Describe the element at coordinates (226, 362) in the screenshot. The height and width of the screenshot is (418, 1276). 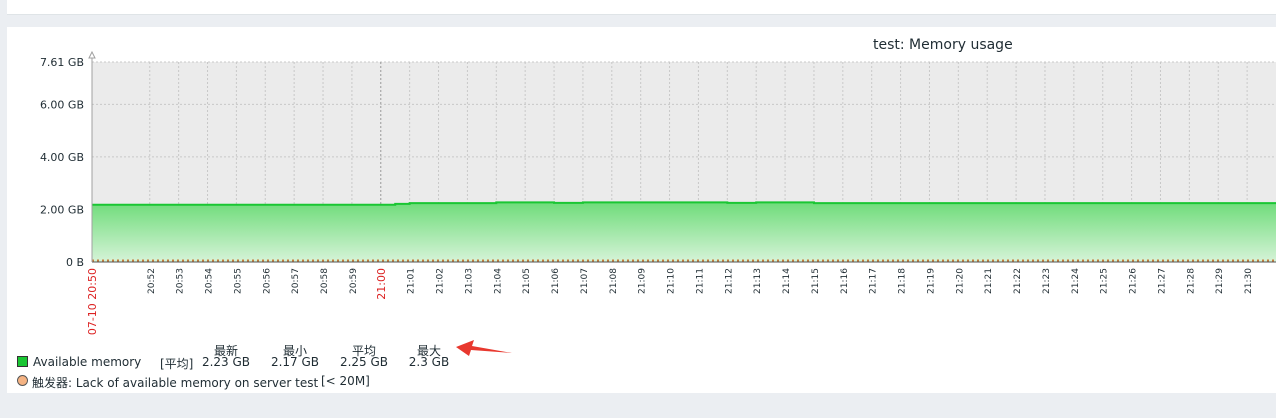
I see `legend-stat-last: 2.23 GB` at that location.